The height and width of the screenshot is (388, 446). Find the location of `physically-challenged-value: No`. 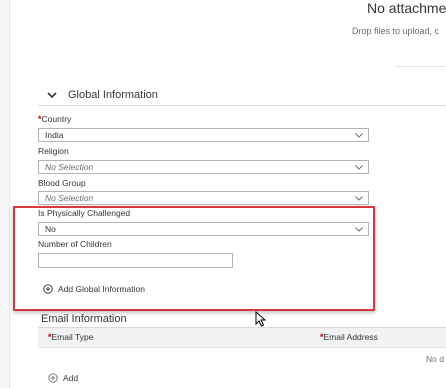

physically-challenged-value: No is located at coordinates (50, 229).